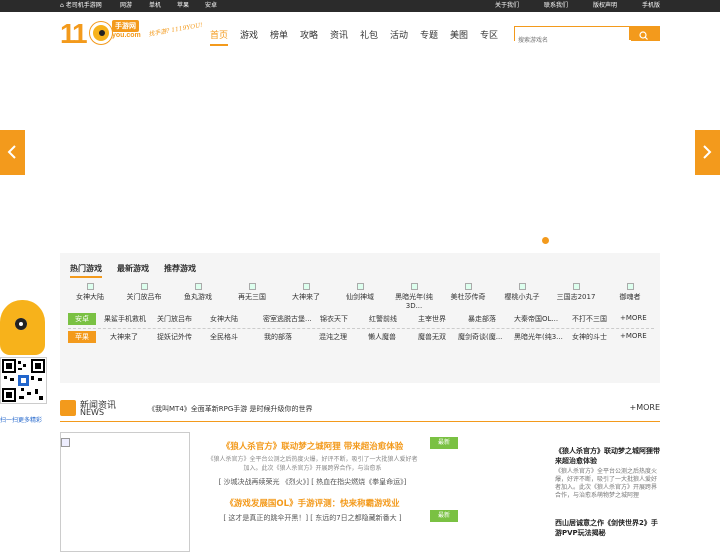 This screenshot has height=552, width=720. Describe the element at coordinates (174, 319) in the screenshot. I see `android-game-link: 关门放吕布` at that location.